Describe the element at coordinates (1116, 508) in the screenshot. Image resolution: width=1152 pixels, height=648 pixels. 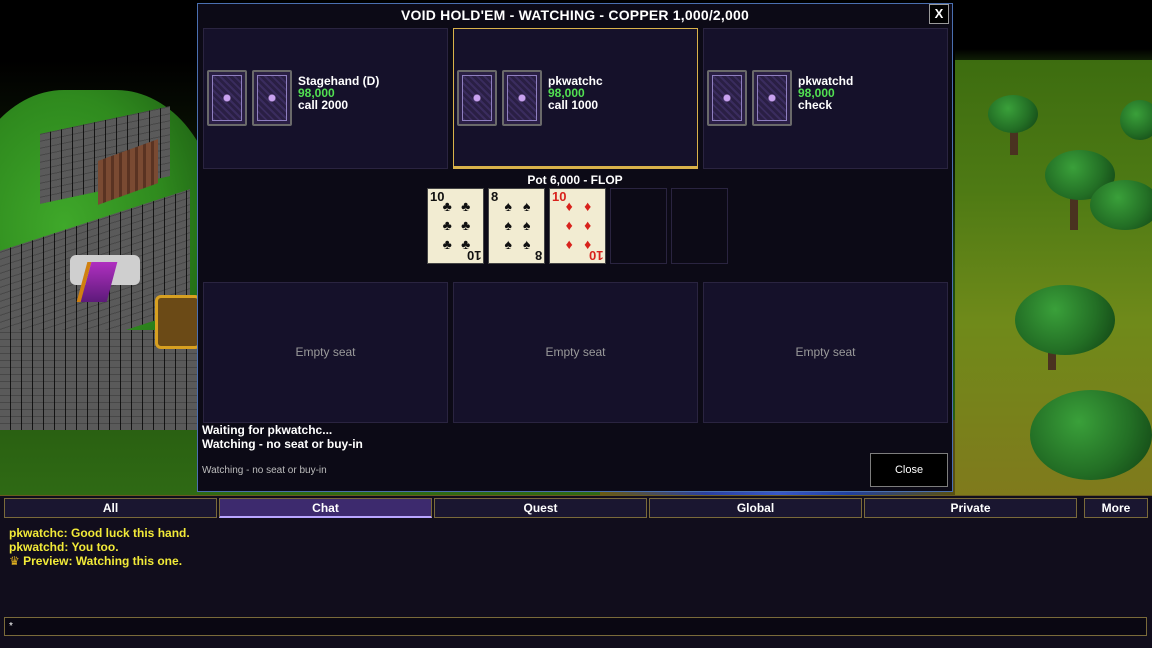
I see `tab-more: More` at that location.